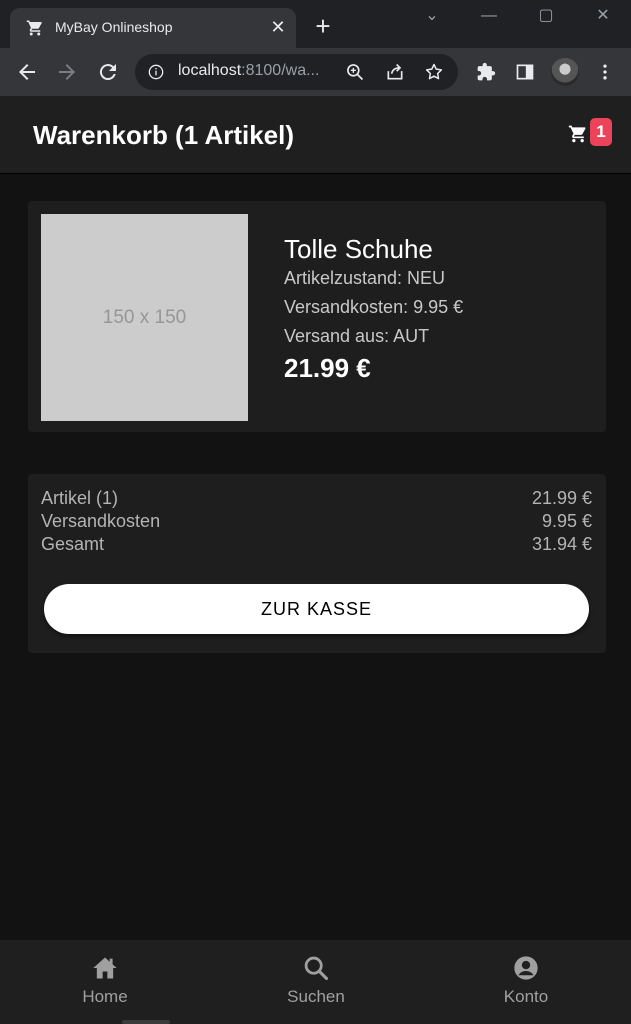 The height and width of the screenshot is (1024, 631). What do you see at coordinates (73, 544) in the screenshot?
I see `summary-label: Gesamt` at bounding box center [73, 544].